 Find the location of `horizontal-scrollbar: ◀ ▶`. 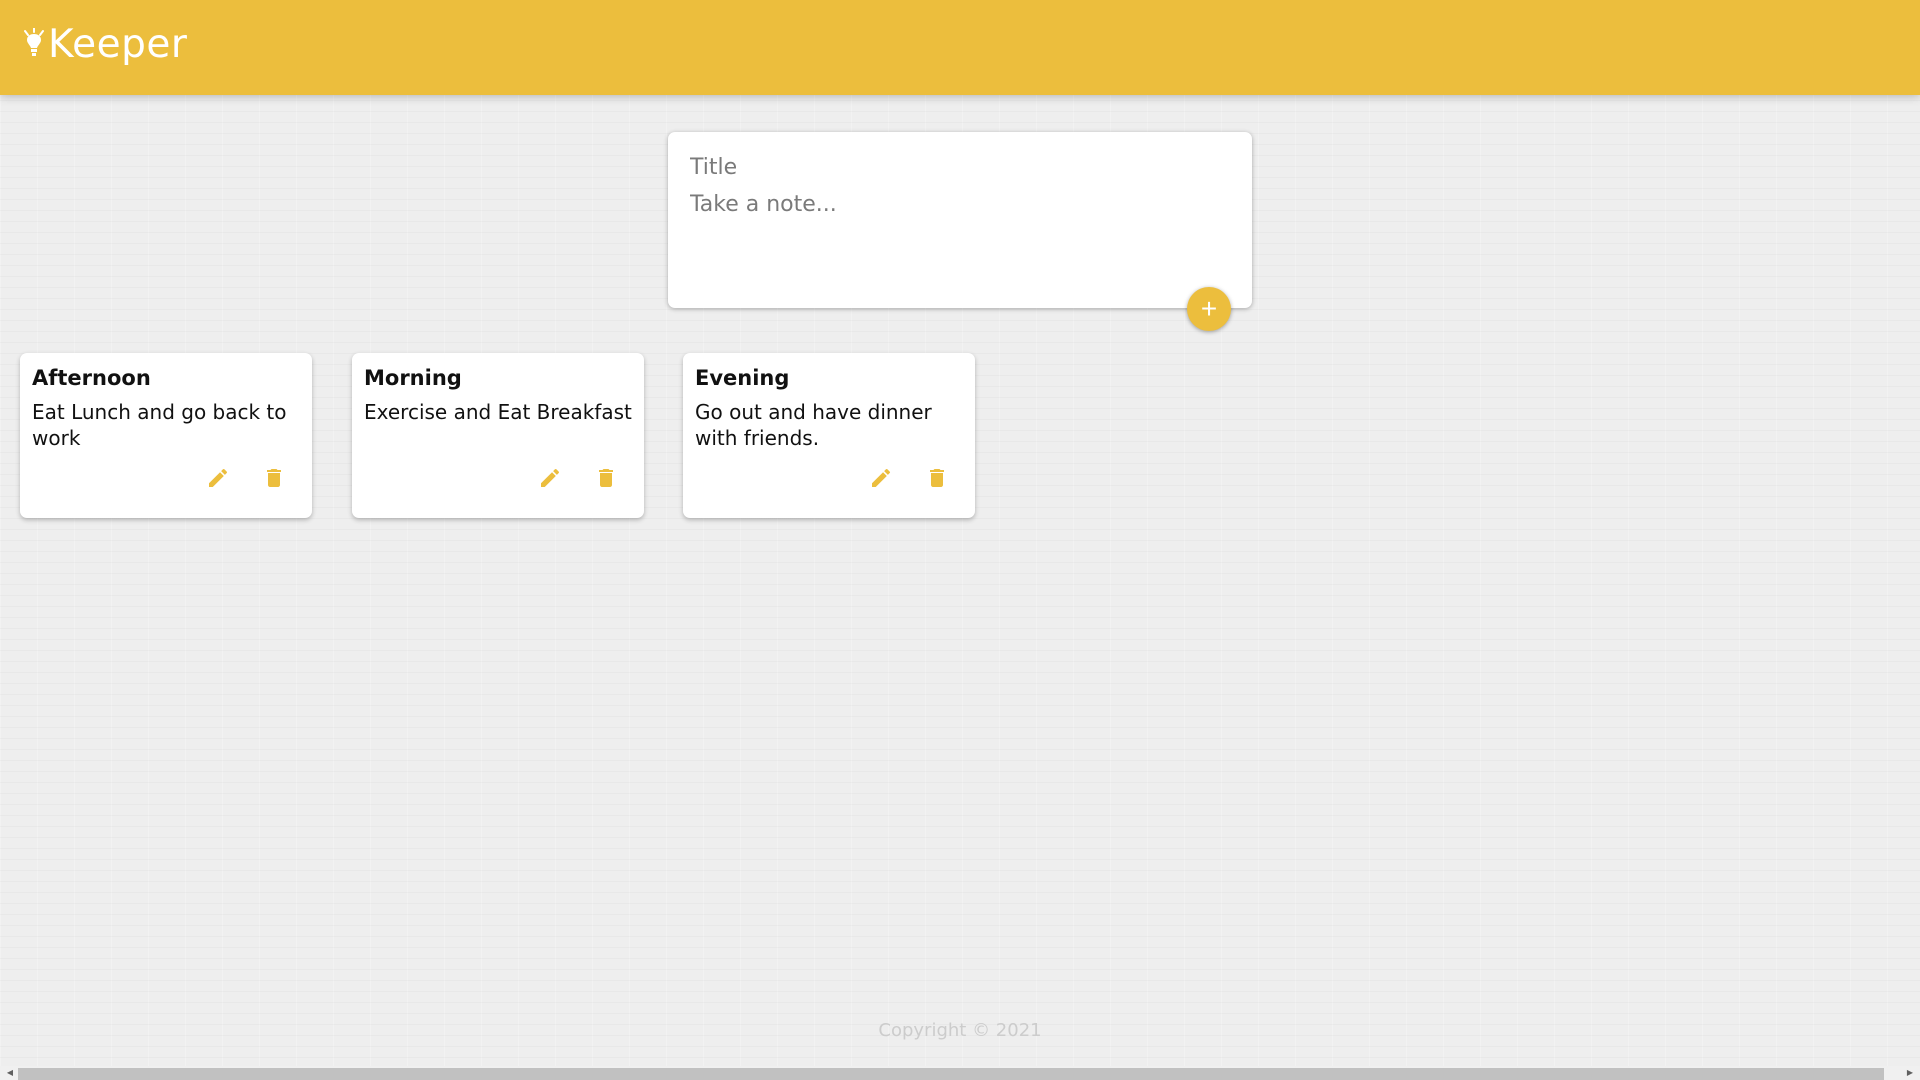

horizontal-scrollbar: ◀ ▶ is located at coordinates (960, 1073).